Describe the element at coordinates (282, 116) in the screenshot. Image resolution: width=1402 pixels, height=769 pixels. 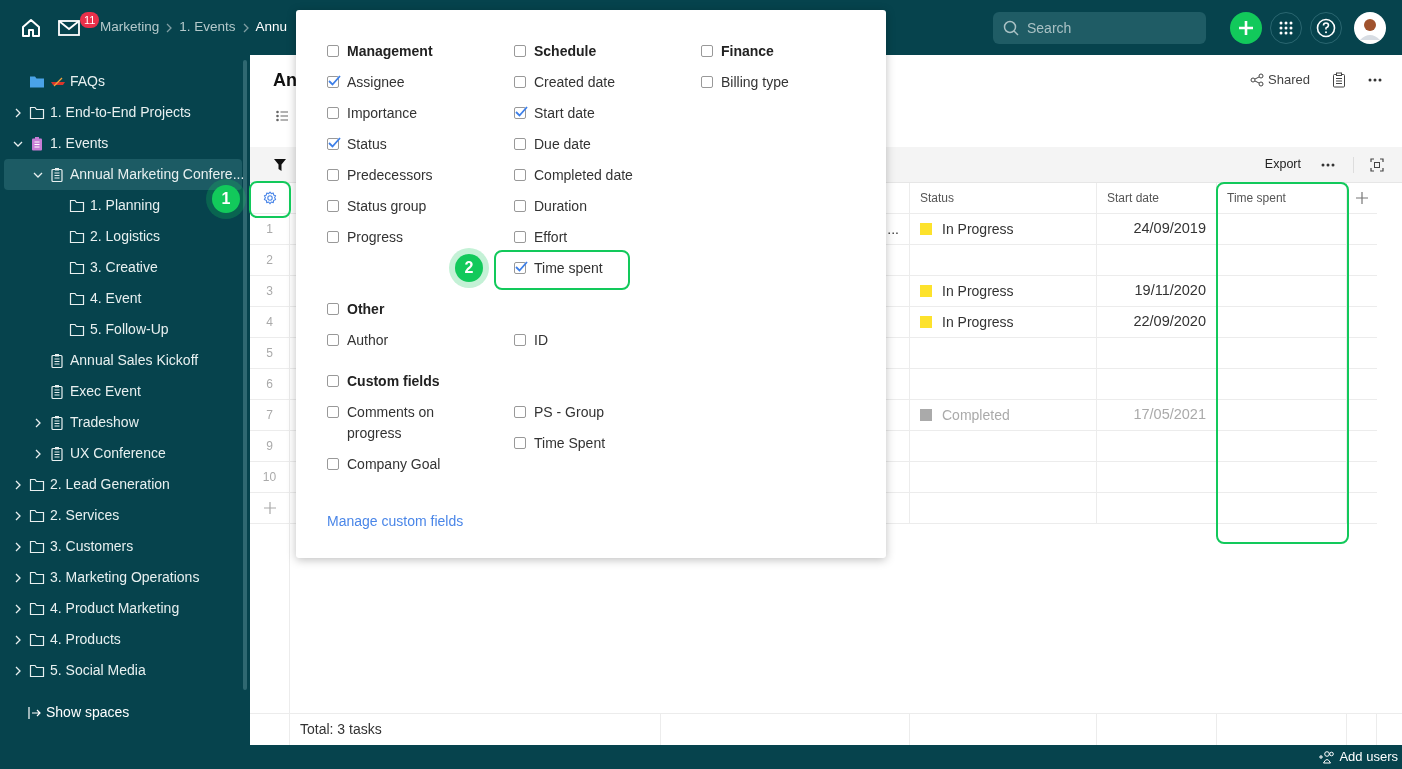
I see `list-icon` at that location.